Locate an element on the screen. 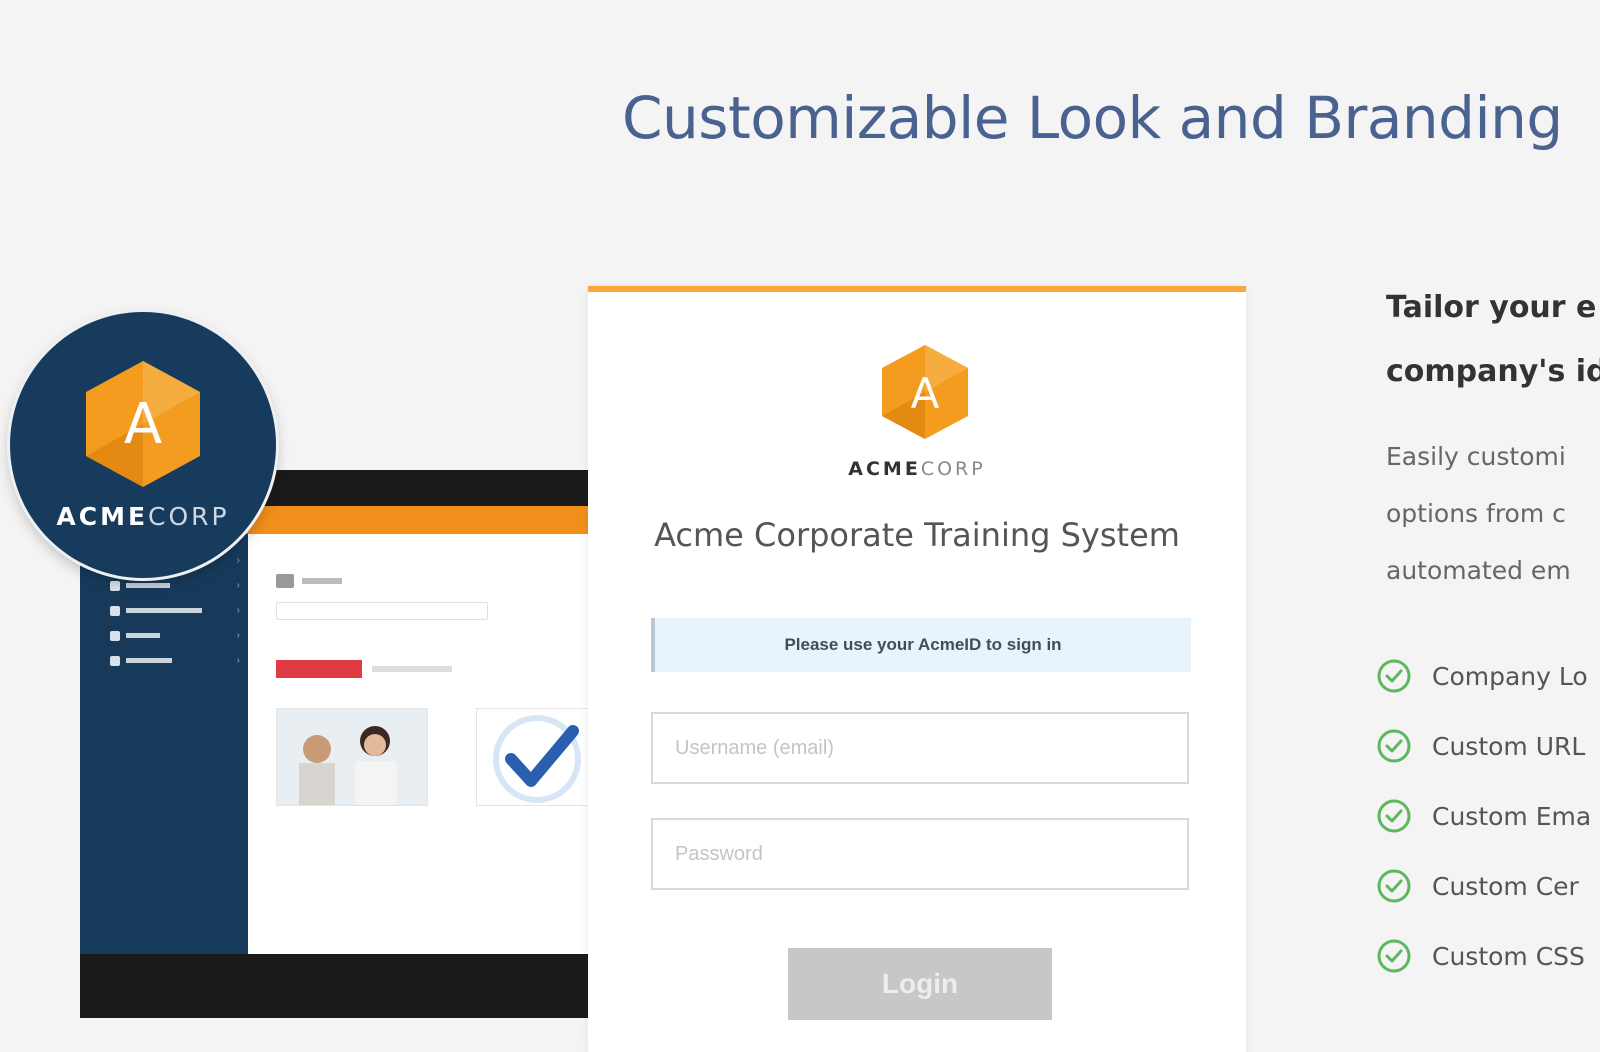 Image resolution: width=1600 pixels, height=1052 pixels. feature-label: Company Lo is located at coordinates (1510, 676).